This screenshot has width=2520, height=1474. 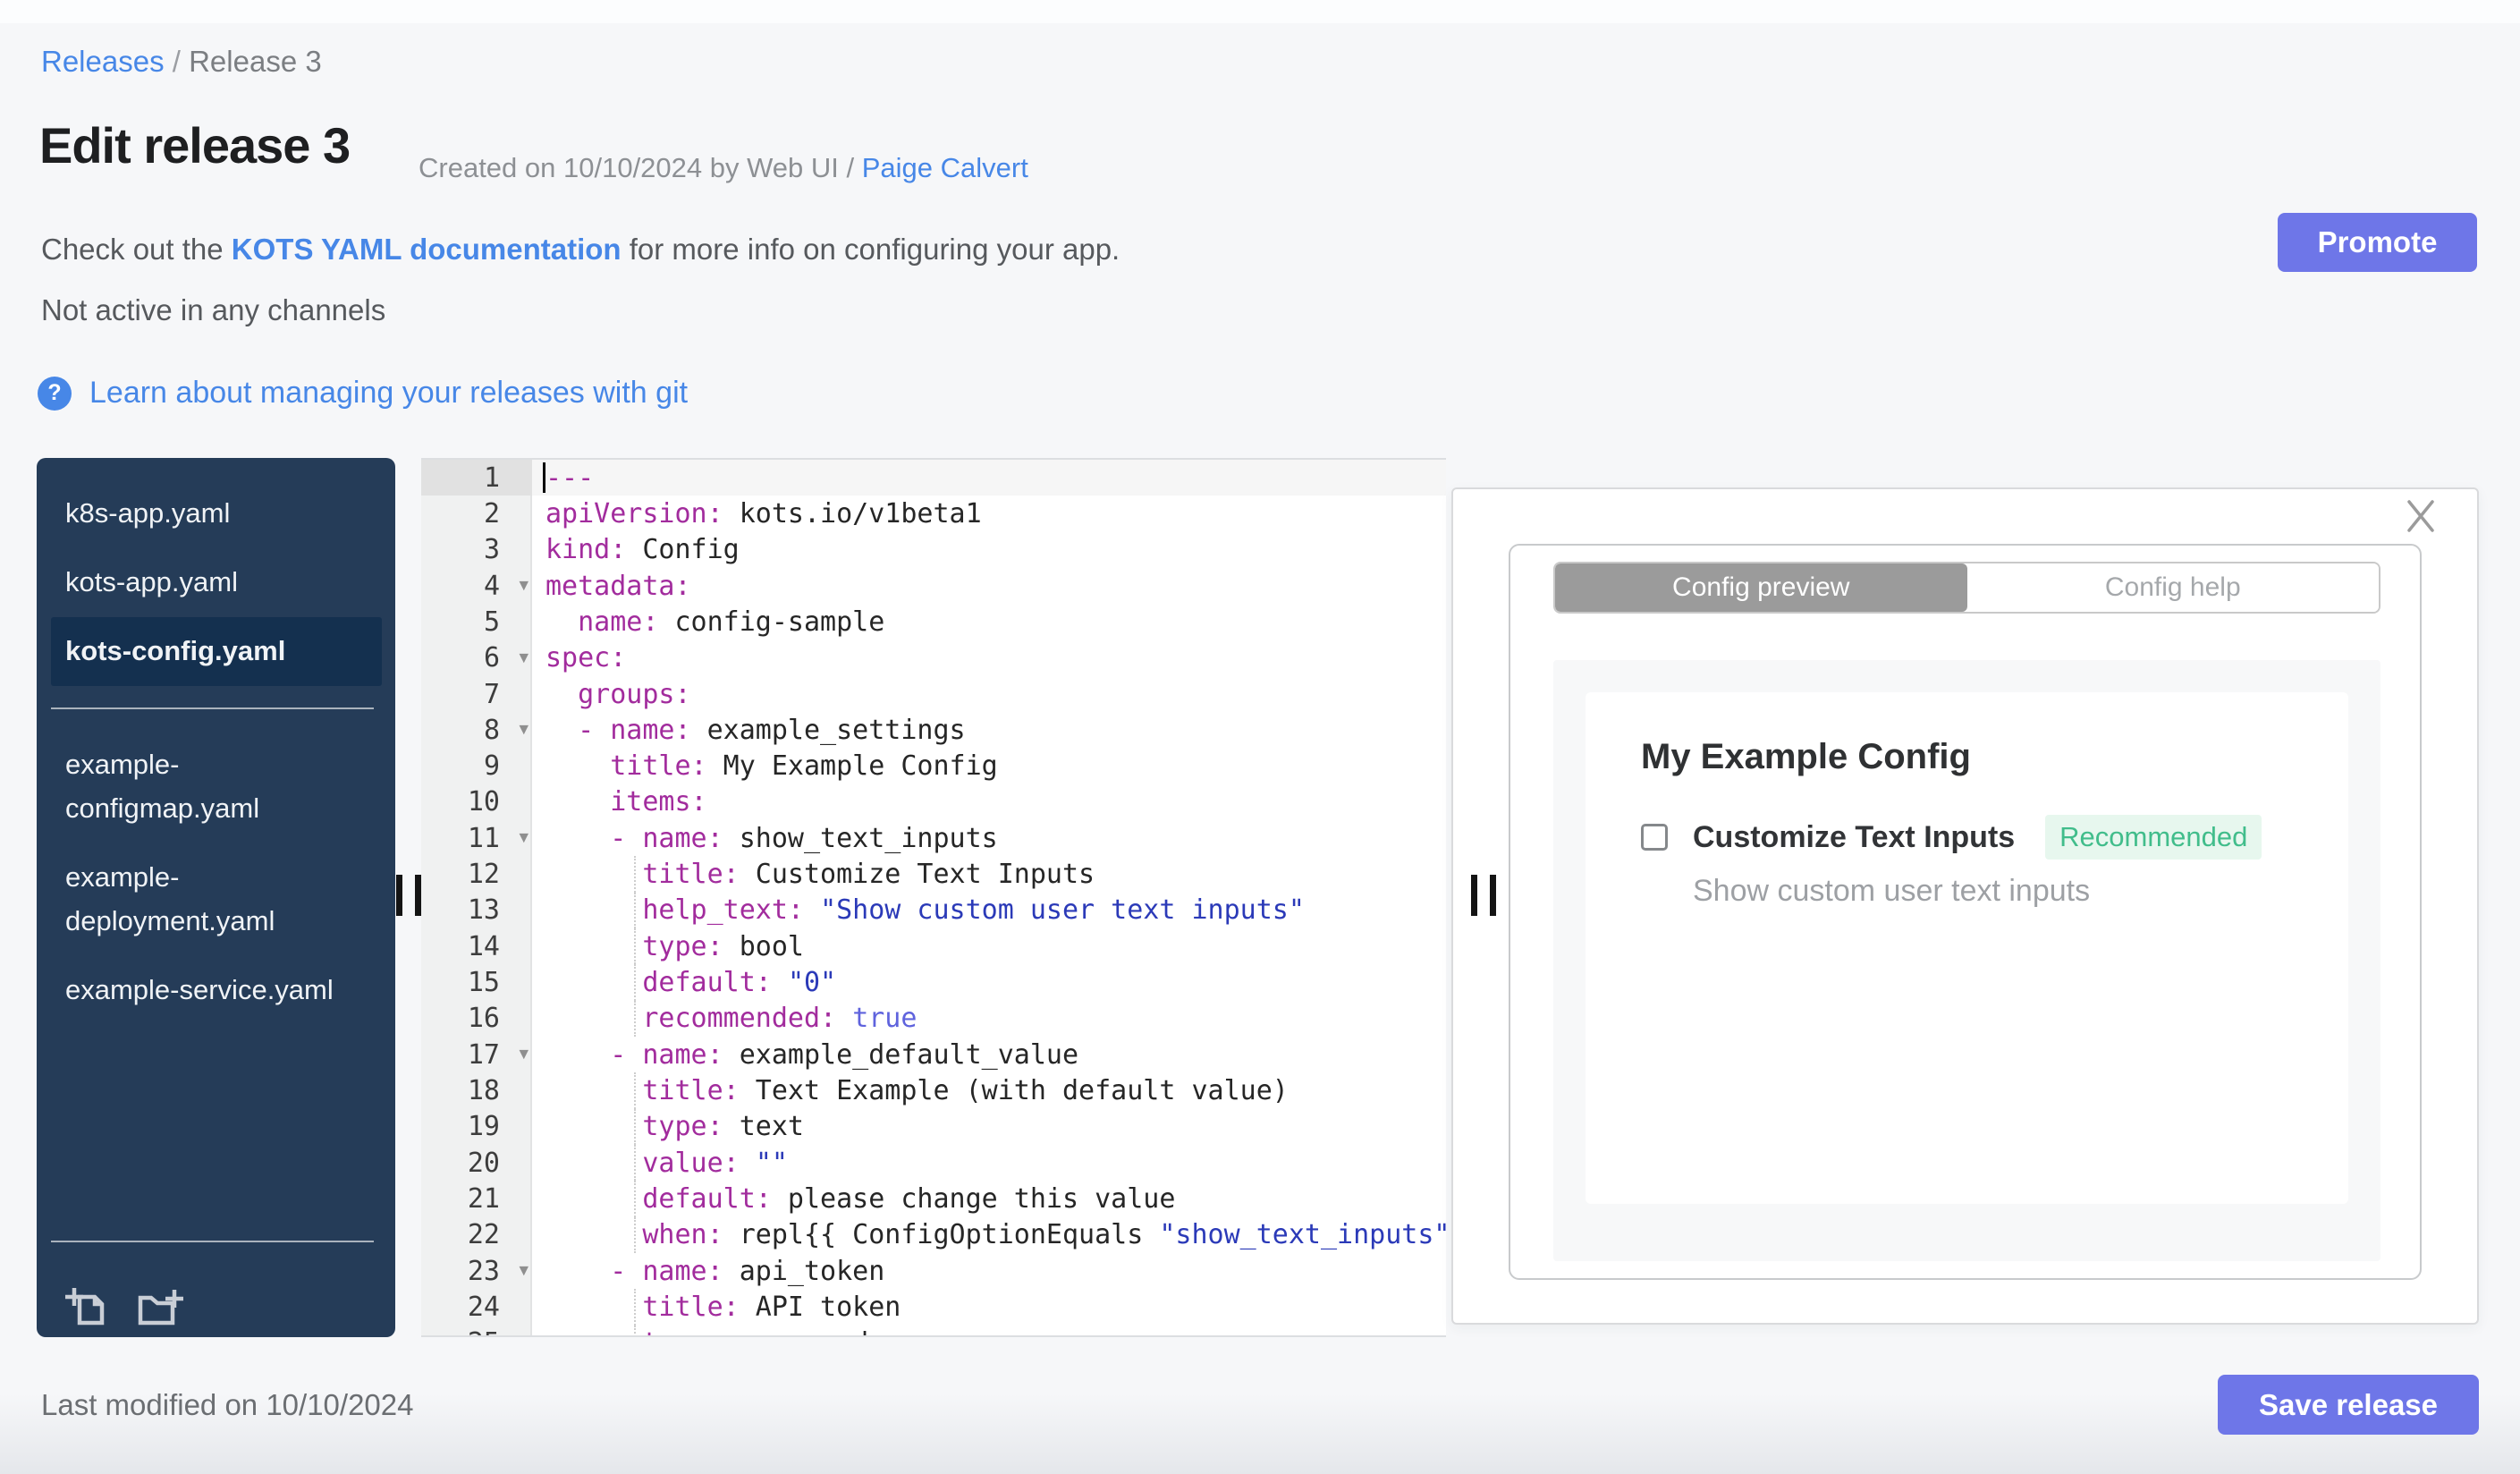 I want to click on save-release-button: Save release, so click(x=2348, y=1405).